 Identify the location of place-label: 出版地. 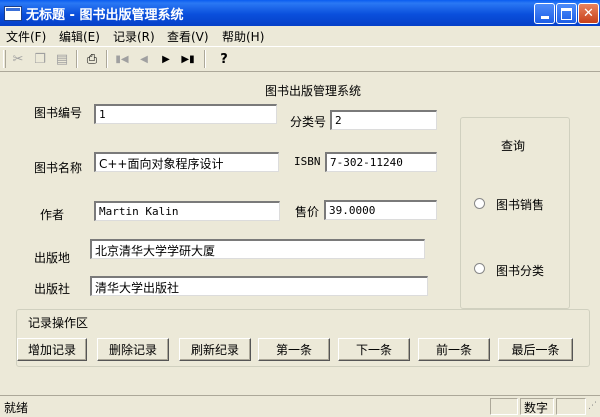
(52, 258).